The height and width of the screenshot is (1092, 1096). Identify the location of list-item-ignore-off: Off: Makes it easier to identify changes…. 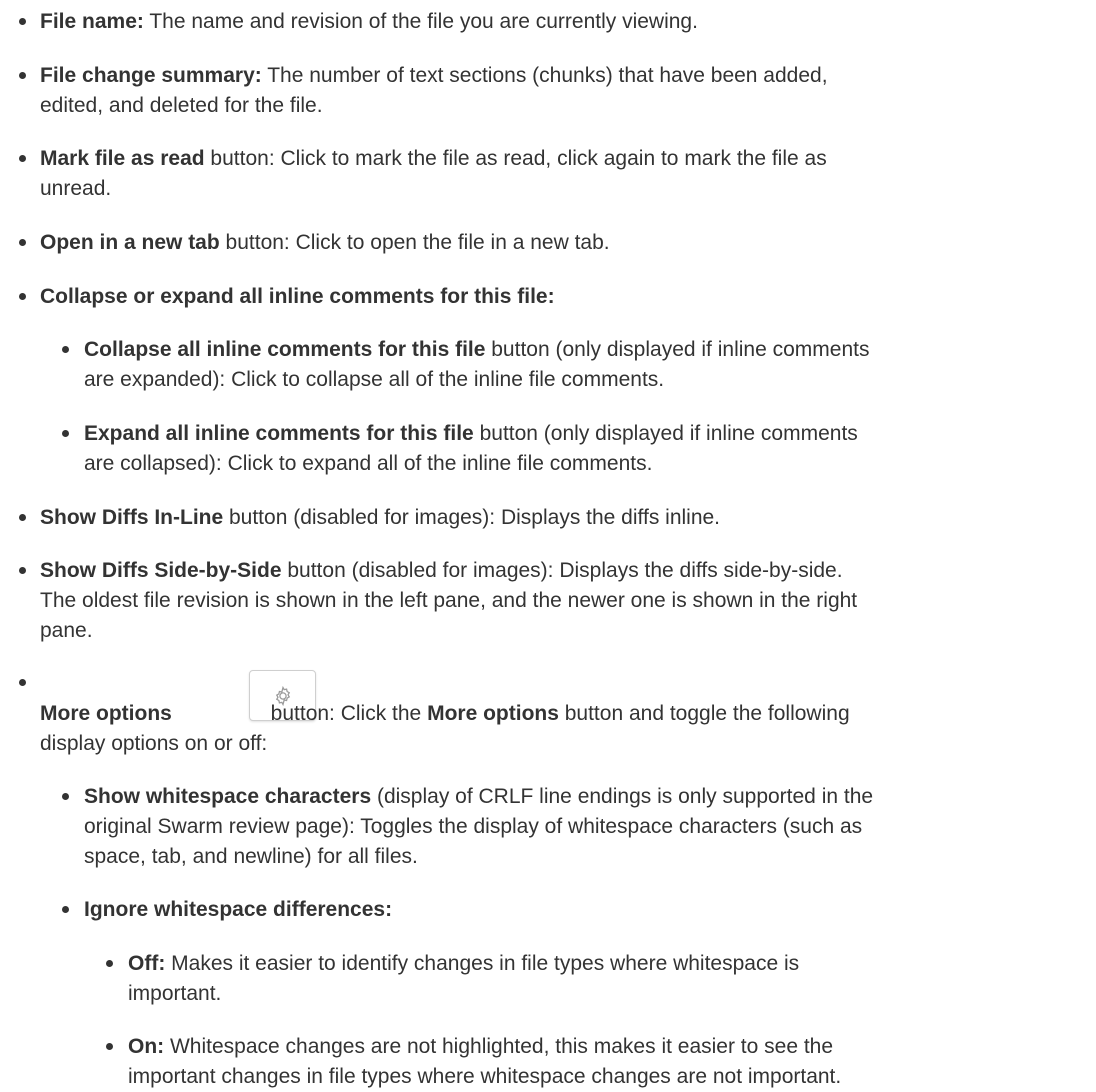
(464, 978).